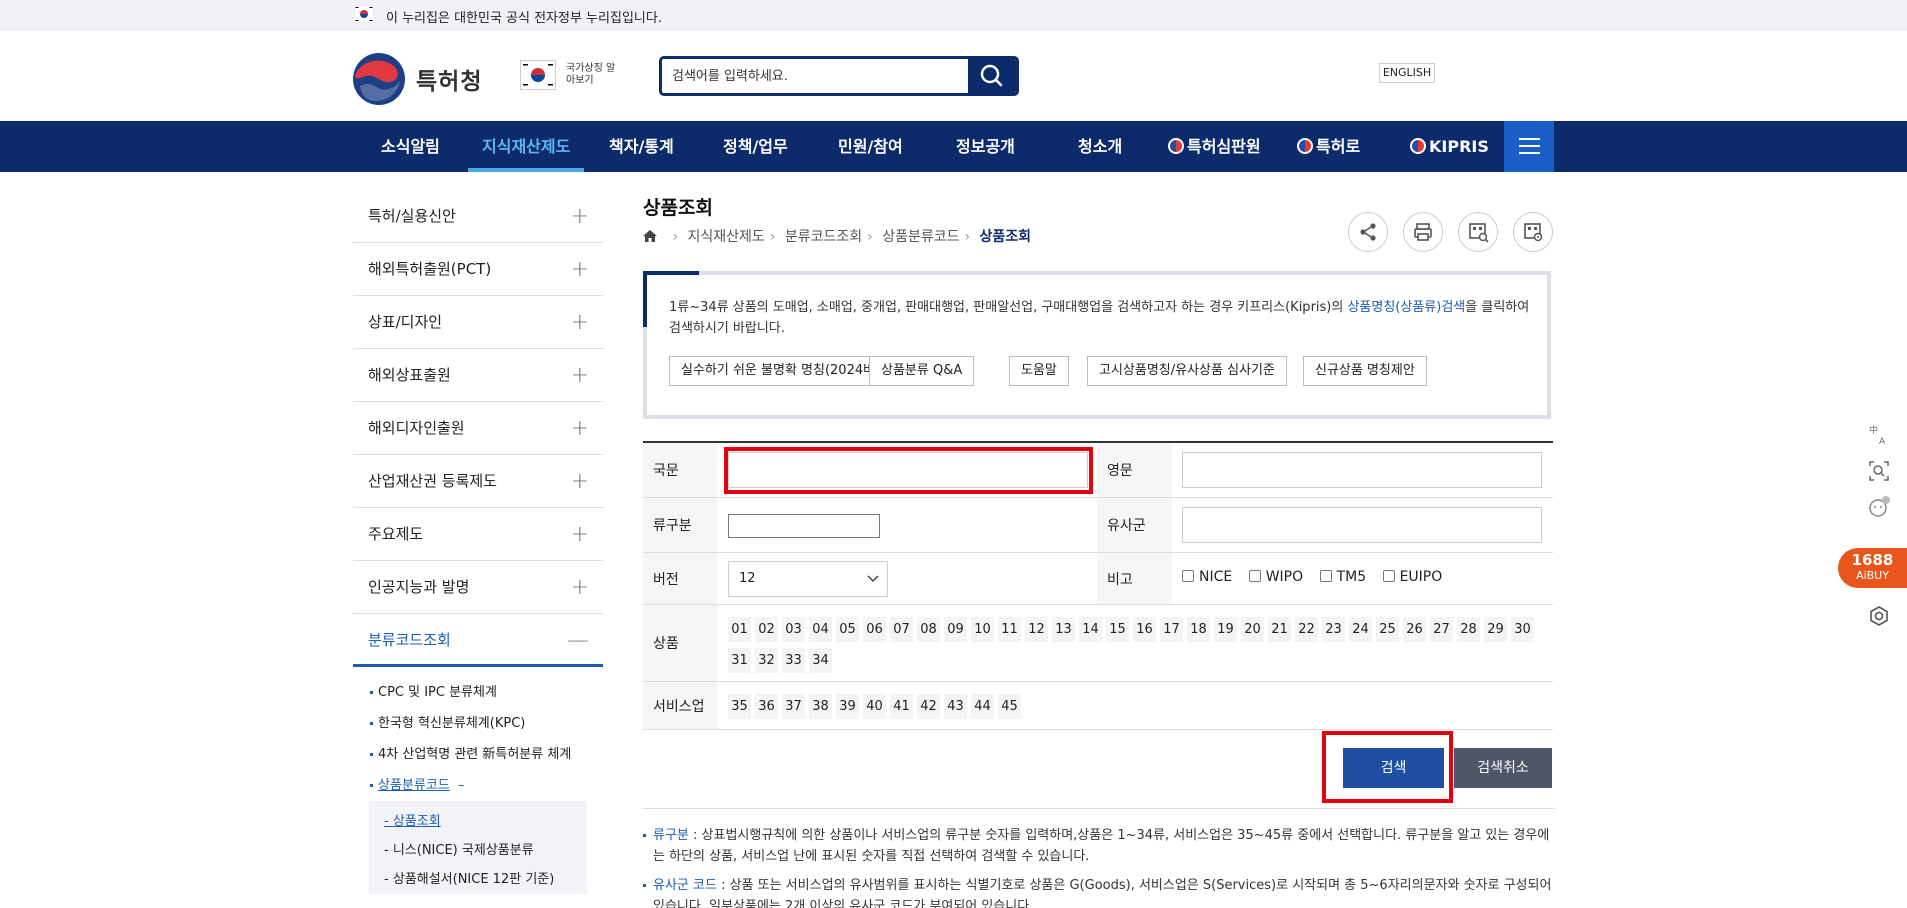 This screenshot has height=908, width=1907. I want to click on class-code-chip: 06, so click(874, 629).